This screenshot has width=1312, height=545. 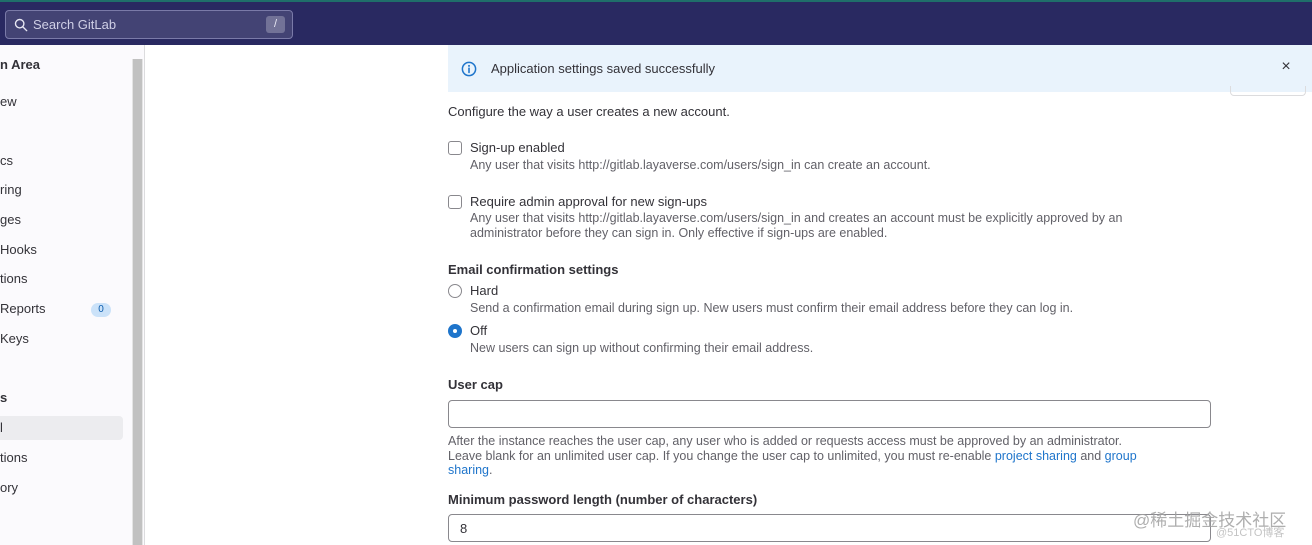 What do you see at coordinates (6, 161) in the screenshot?
I see `sidebar-item-analytics: cs` at bounding box center [6, 161].